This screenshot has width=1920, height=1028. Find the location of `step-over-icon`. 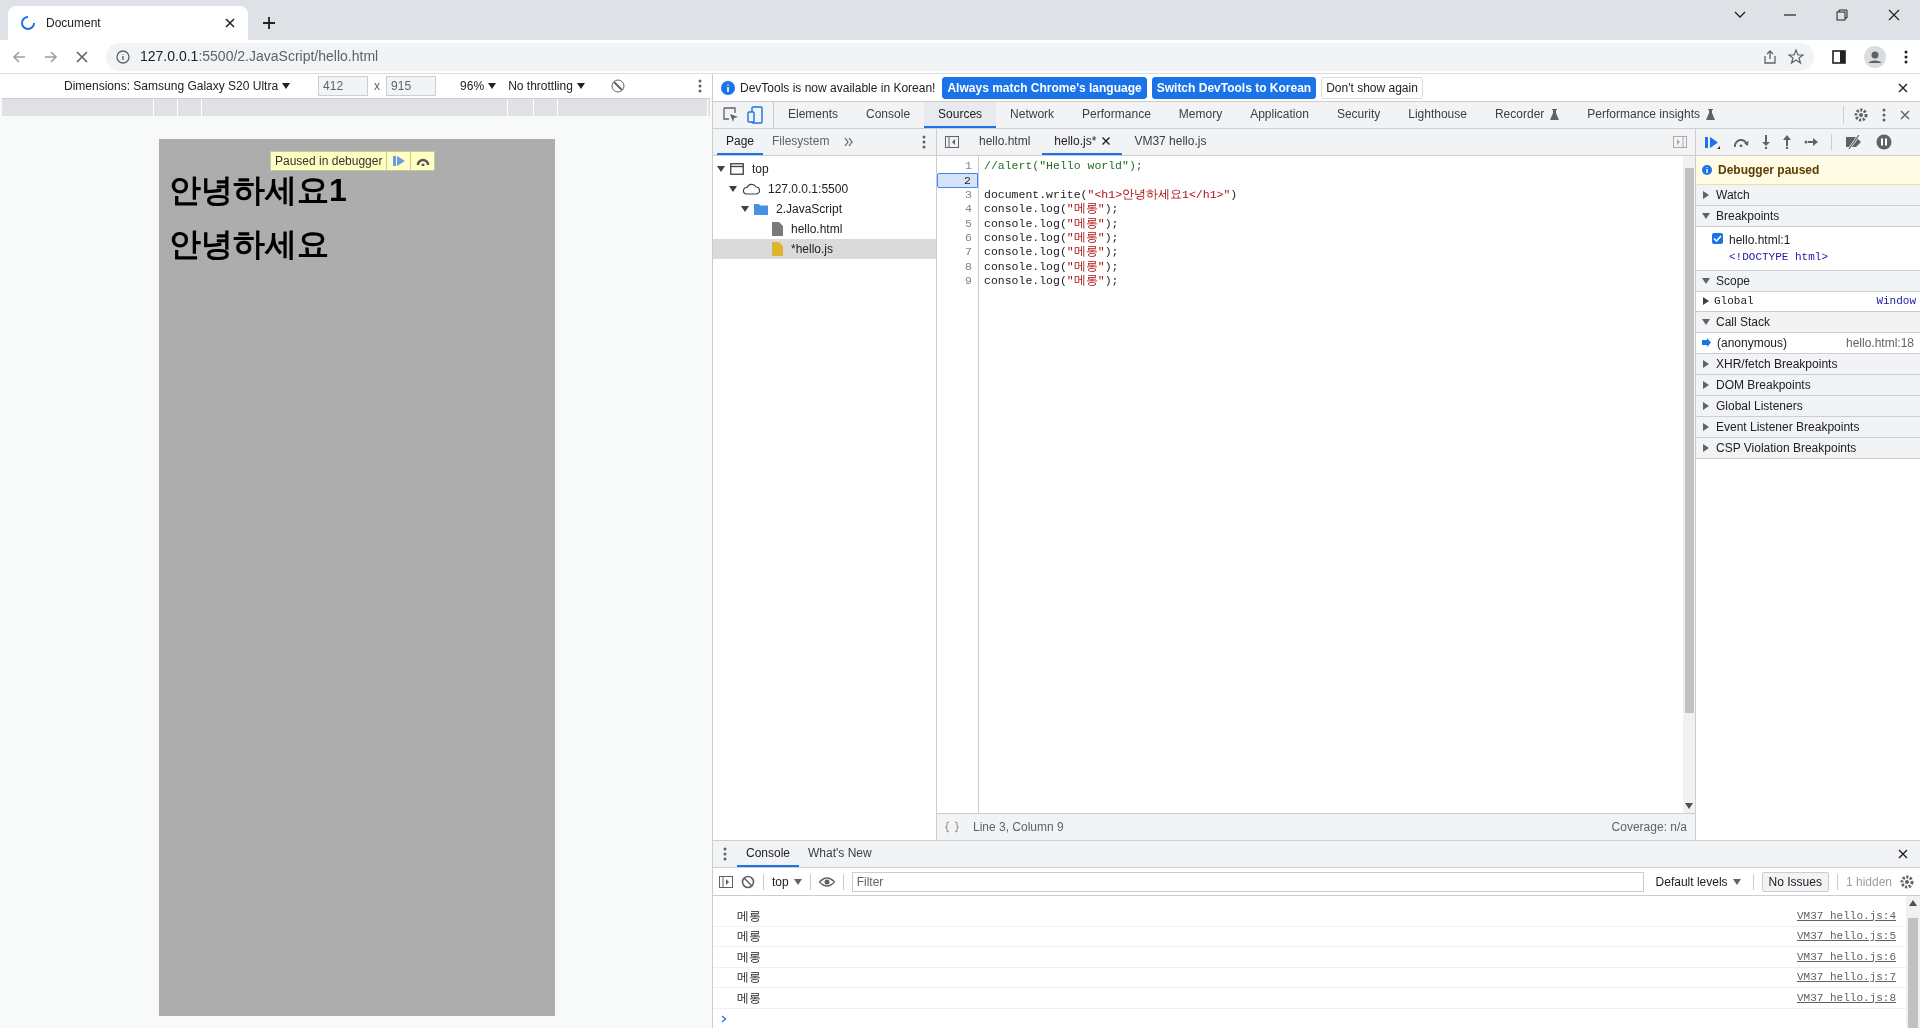

step-over-icon is located at coordinates (1741, 142).